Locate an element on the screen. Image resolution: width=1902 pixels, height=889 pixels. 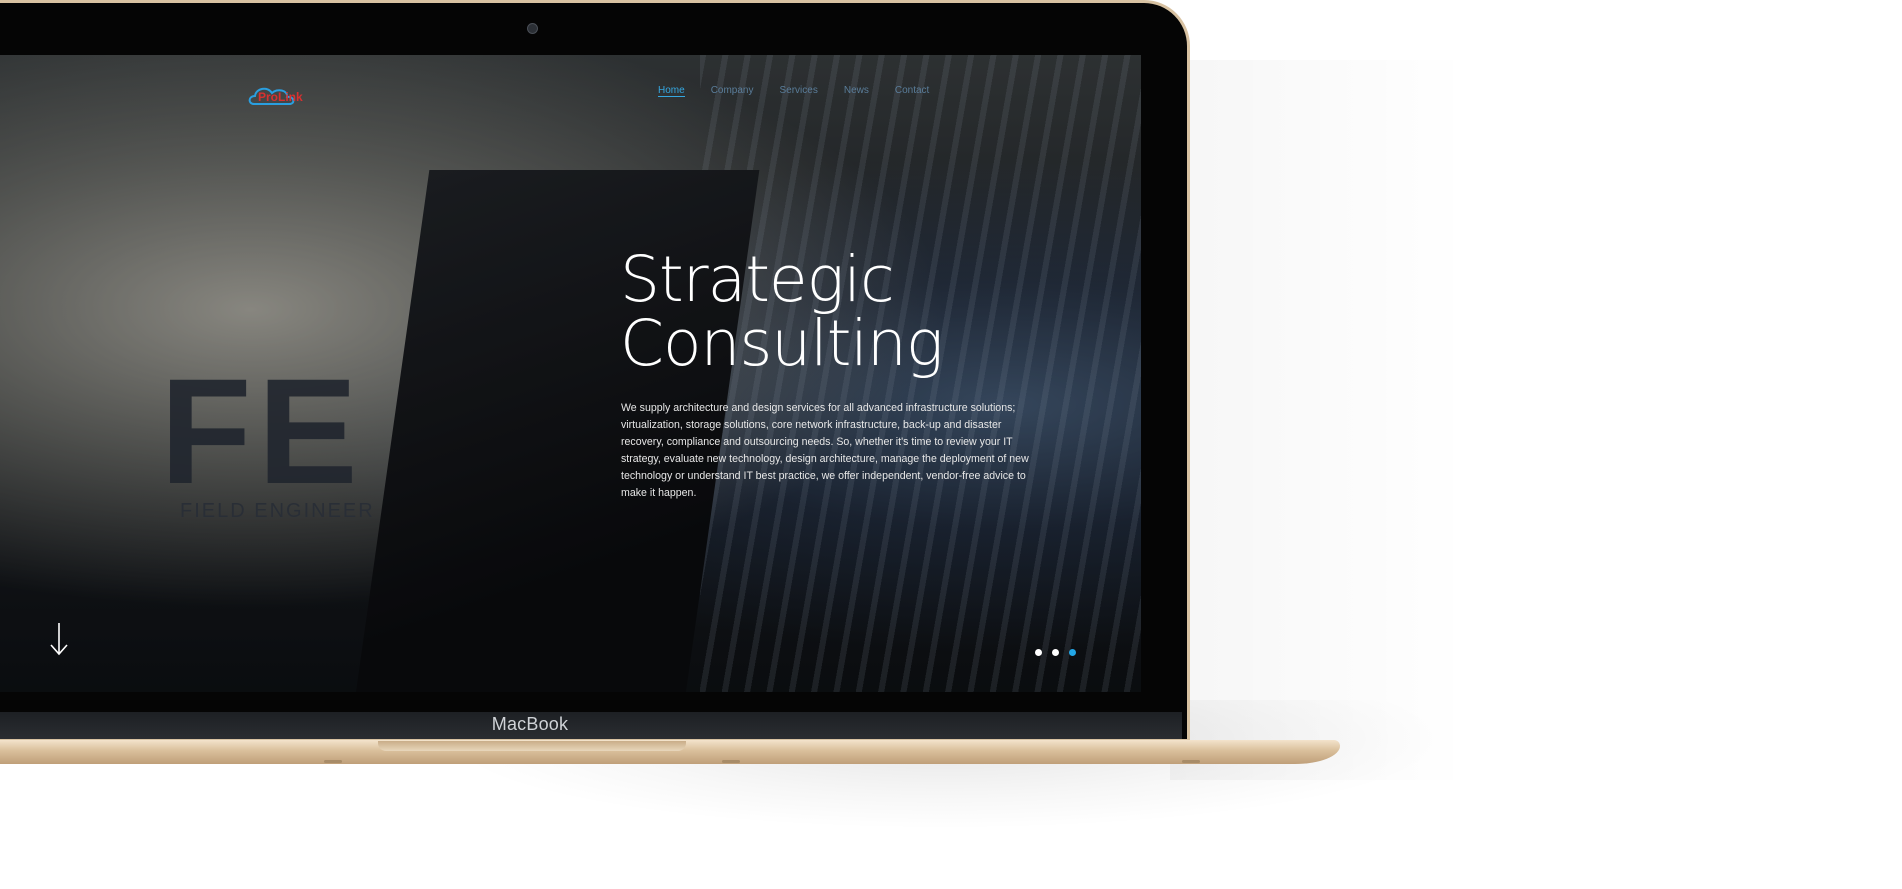
macbook-label: MacBook is located at coordinates (530, 724).